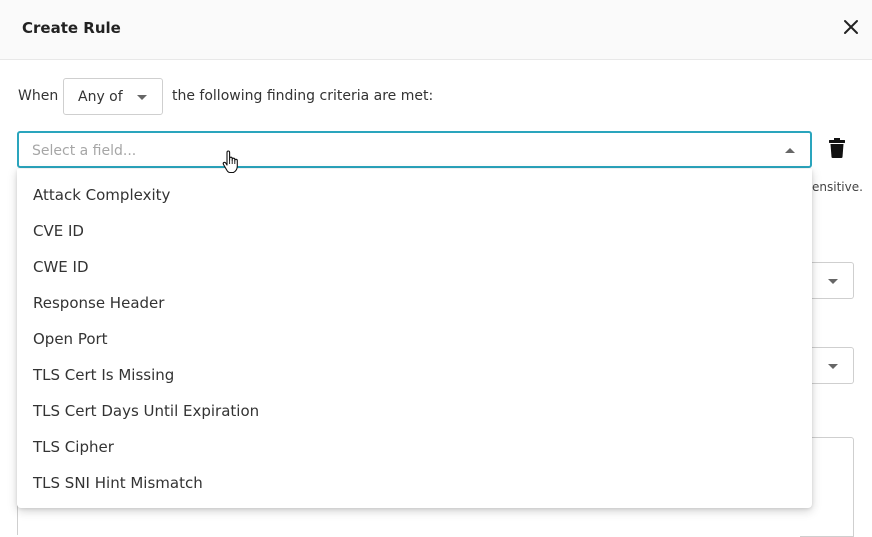 Image resolution: width=872 pixels, height=537 pixels. I want to click on menu-item-label: TLS Cert Is Missing, so click(104, 375).